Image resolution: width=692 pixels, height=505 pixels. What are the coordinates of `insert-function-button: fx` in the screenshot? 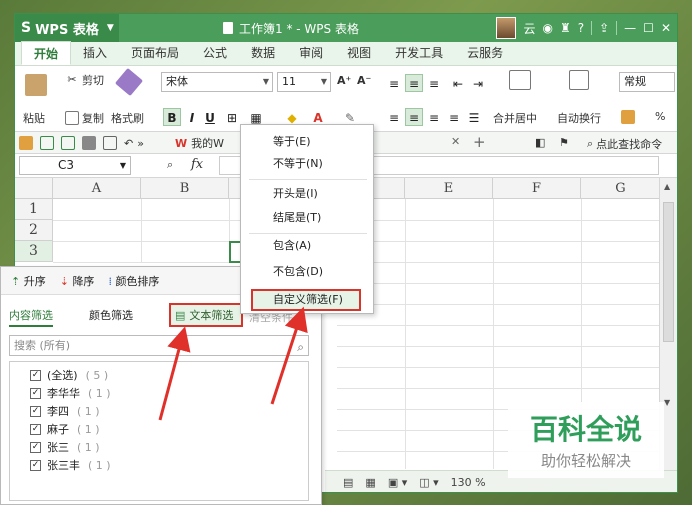 It's located at (197, 164).